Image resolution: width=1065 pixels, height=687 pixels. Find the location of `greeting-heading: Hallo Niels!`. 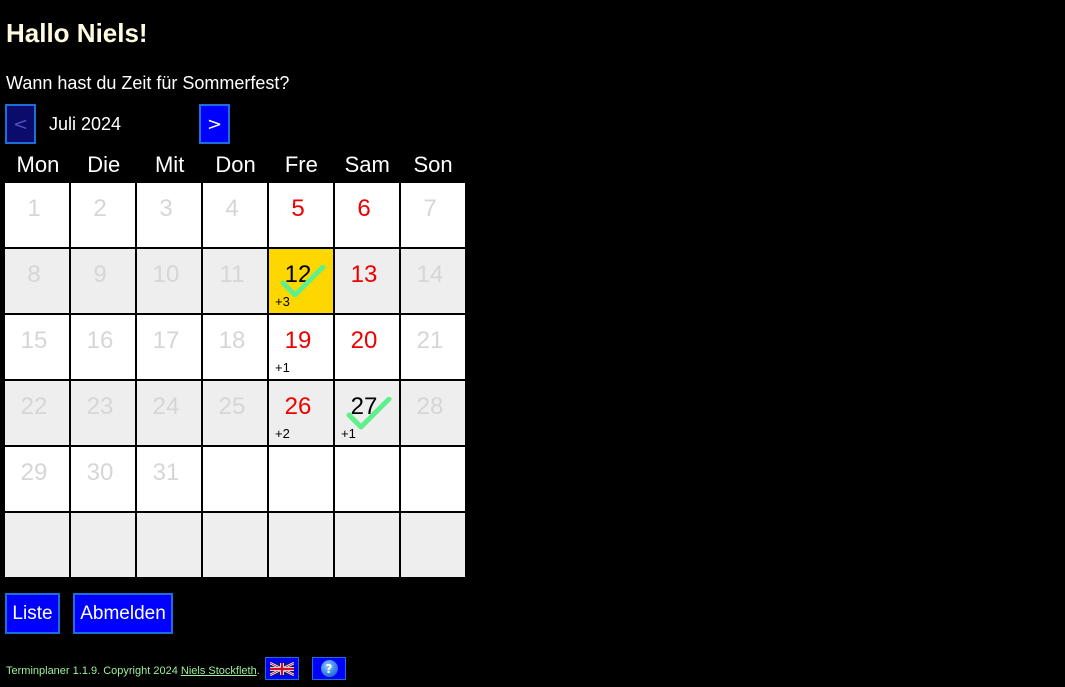

greeting-heading: Hallo Niels! is located at coordinates (77, 33).